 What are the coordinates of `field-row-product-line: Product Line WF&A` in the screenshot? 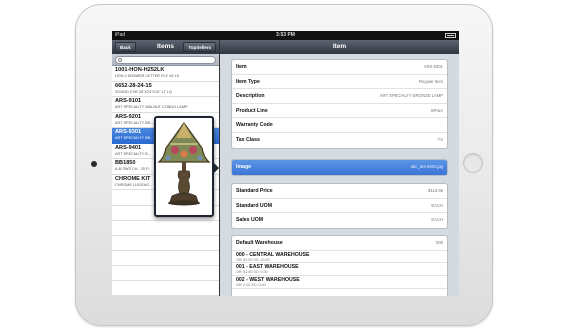 It's located at (339, 111).